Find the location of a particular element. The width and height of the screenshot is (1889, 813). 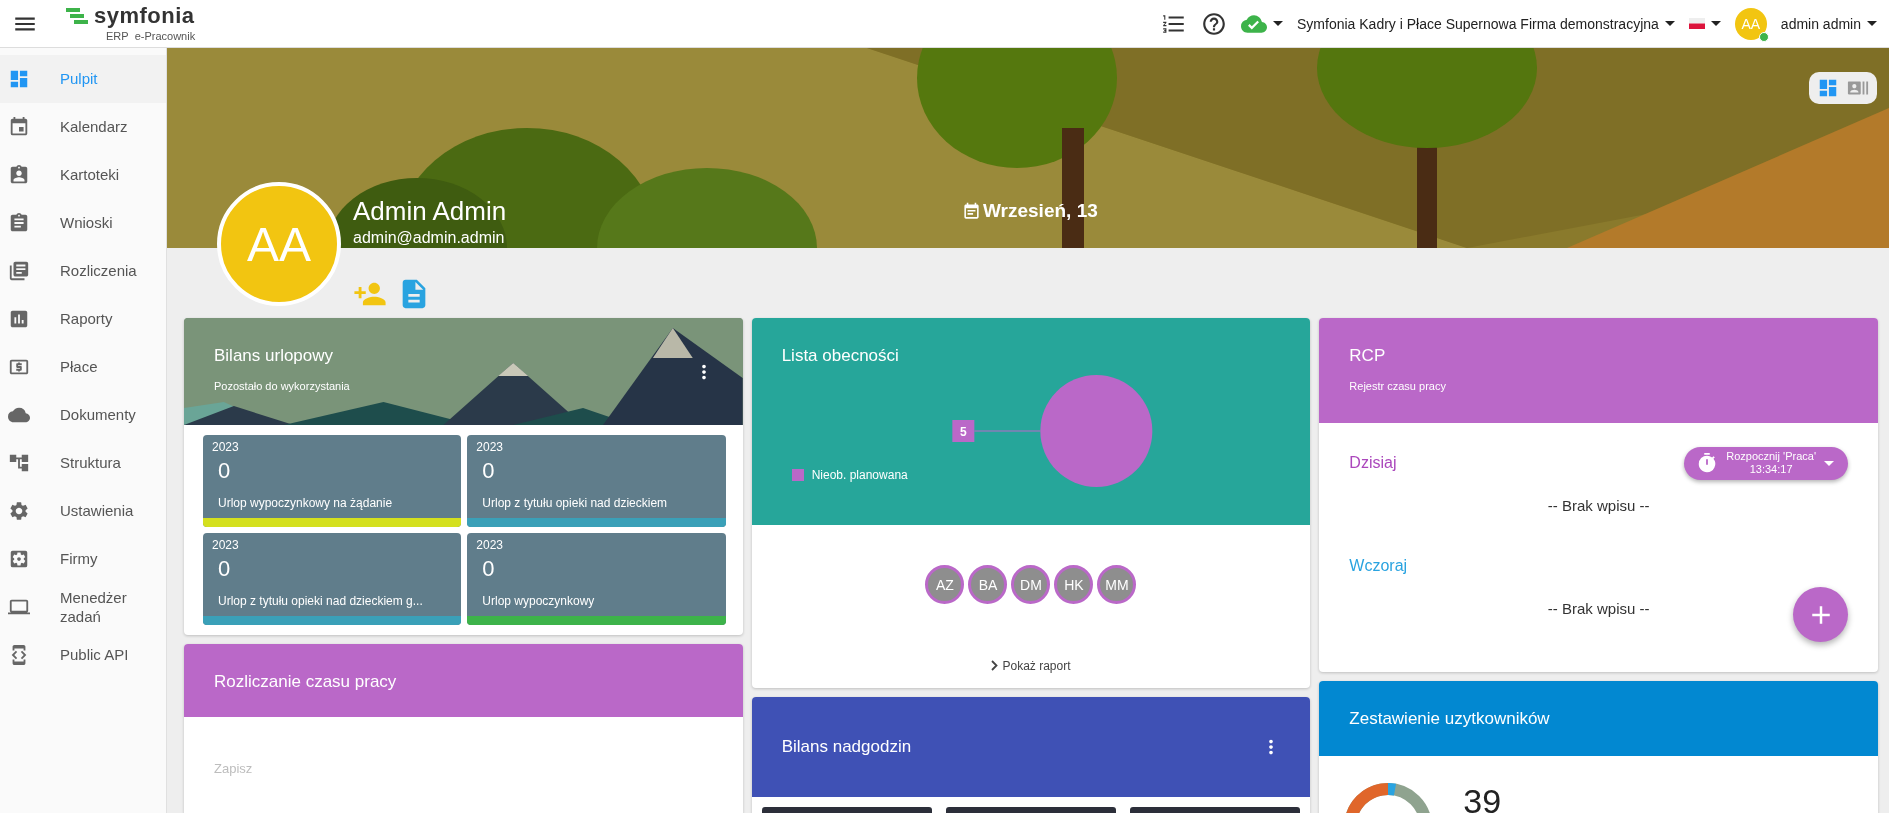

sidebar-item: Firmy is located at coordinates (83, 559).